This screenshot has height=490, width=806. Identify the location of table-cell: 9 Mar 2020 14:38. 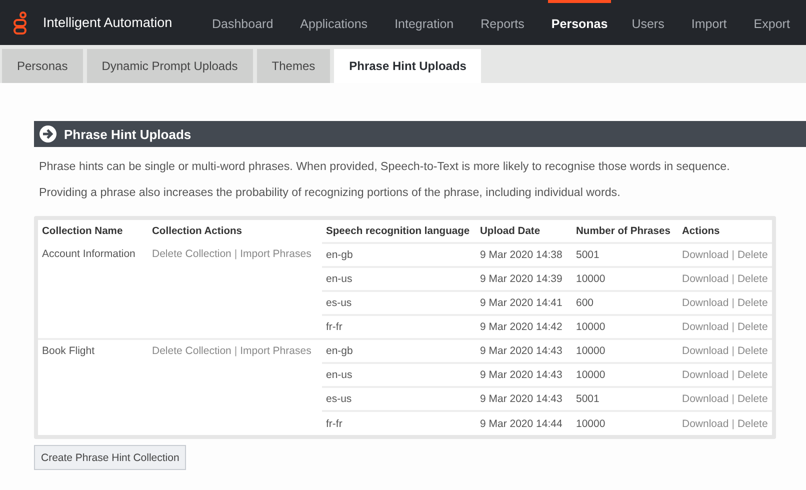
(521, 255).